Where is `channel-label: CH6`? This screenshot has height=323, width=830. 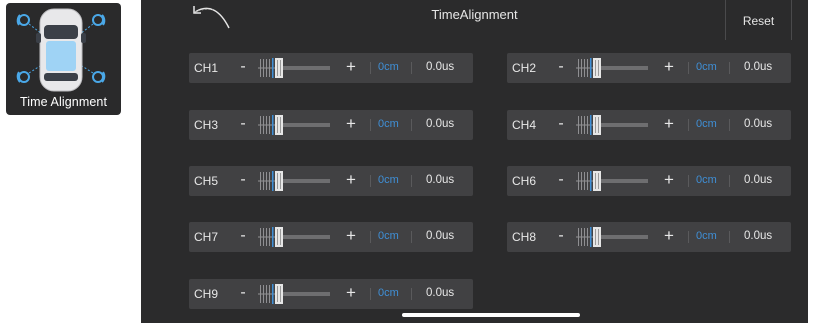
channel-label: CH6 is located at coordinates (524, 181).